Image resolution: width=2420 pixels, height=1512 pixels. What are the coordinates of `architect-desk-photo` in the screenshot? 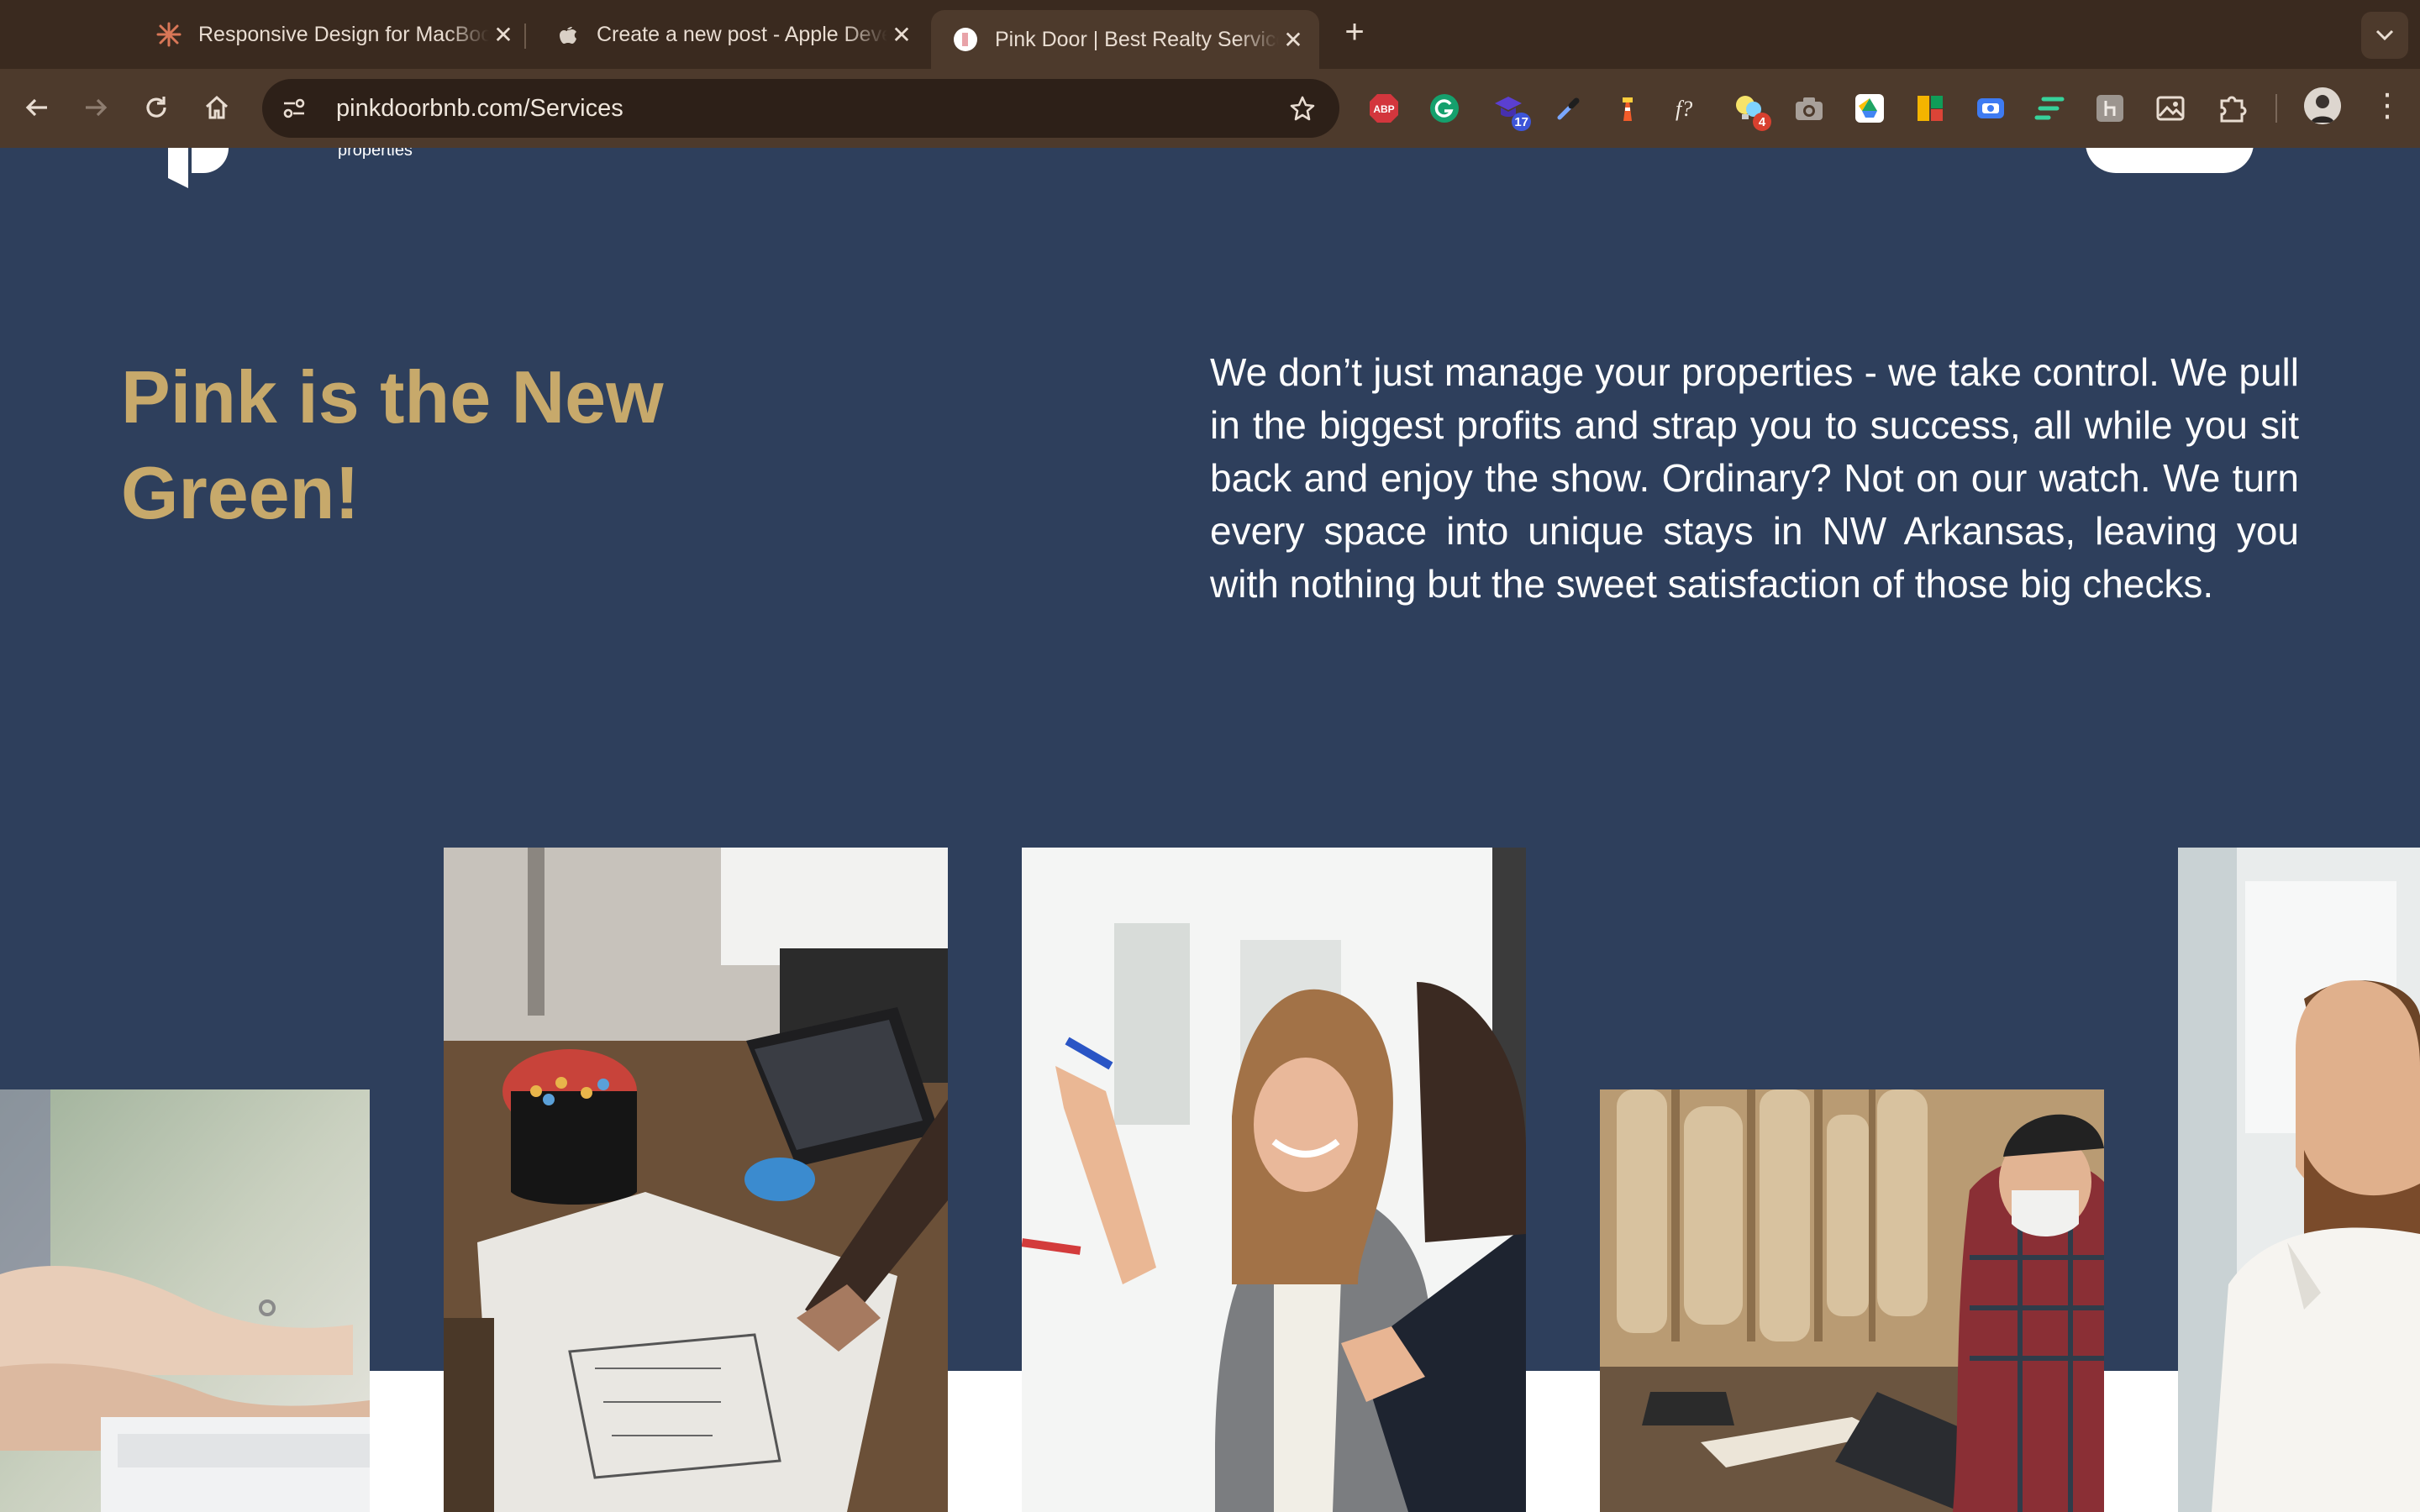 It's located at (696, 1180).